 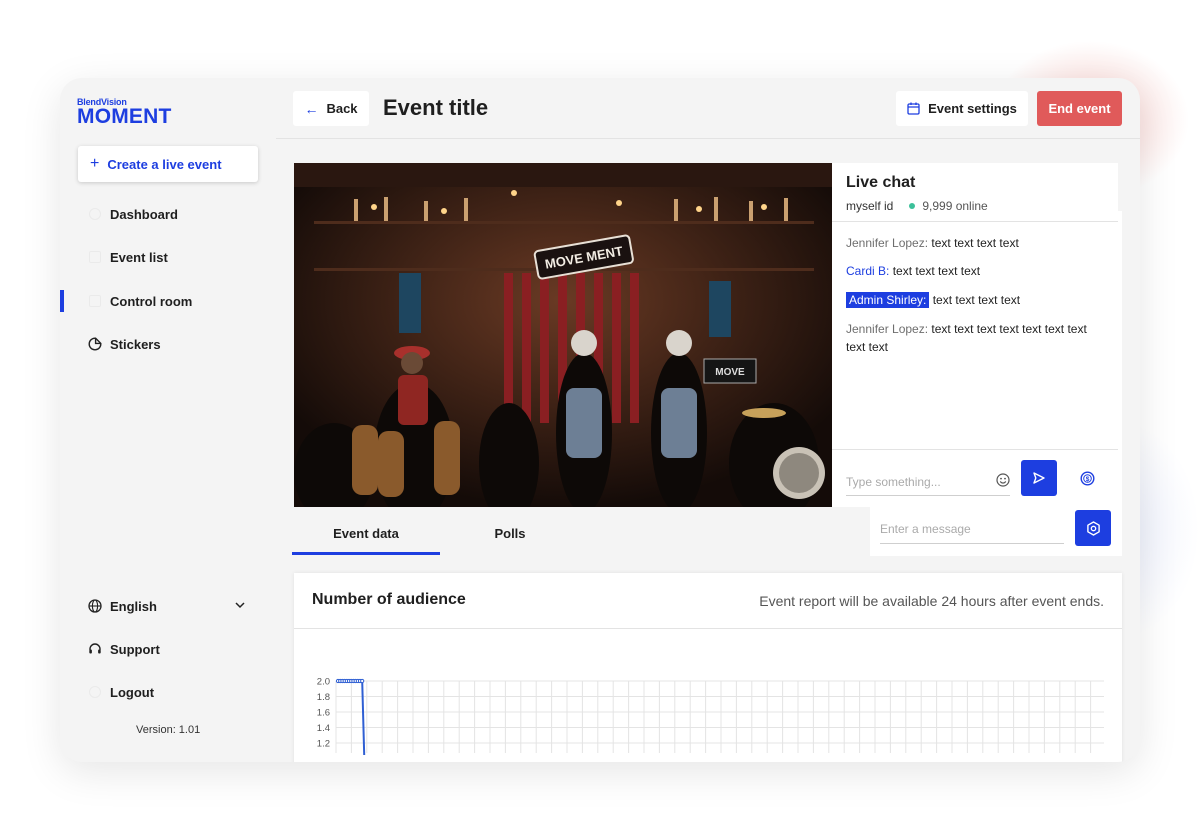 What do you see at coordinates (95, 257) in the screenshot?
I see `event-list-icon` at bounding box center [95, 257].